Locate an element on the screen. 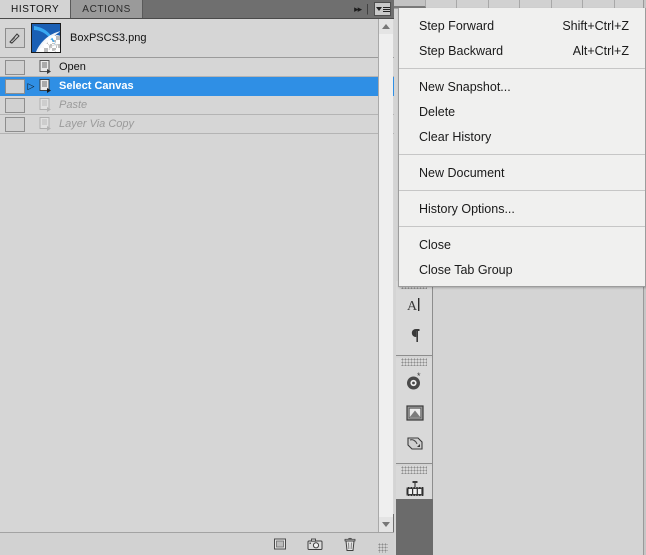 The height and width of the screenshot is (555, 646). menu-item-label: Delete is located at coordinates (437, 111).